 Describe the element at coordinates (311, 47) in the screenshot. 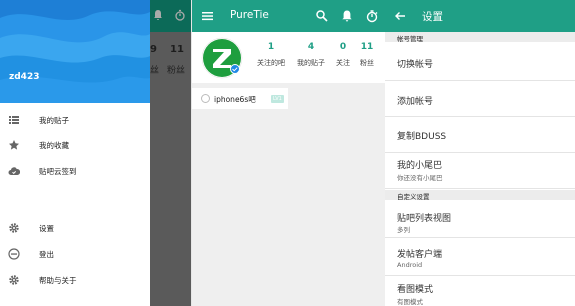

I see `stat-number: 4` at that location.